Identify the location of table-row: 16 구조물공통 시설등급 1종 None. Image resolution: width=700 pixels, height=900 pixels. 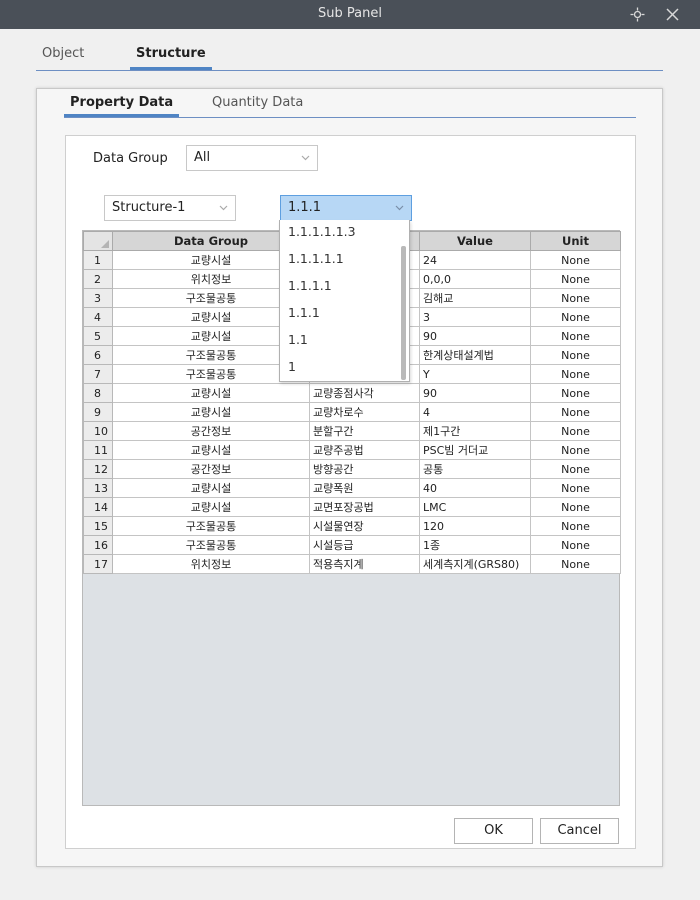
(352, 545).